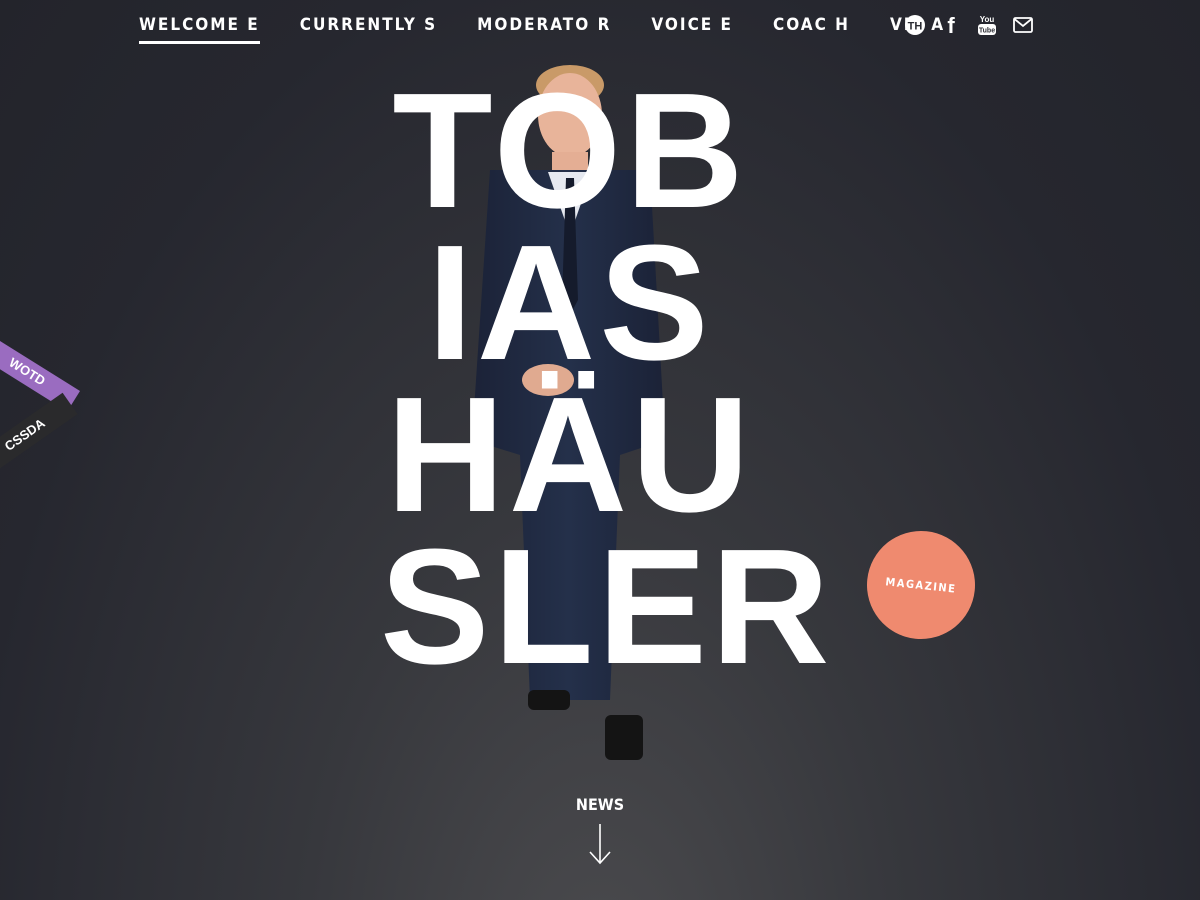 The height and width of the screenshot is (900, 1200). I want to click on nav-item-moderator: MODERATO R, so click(544, 29).